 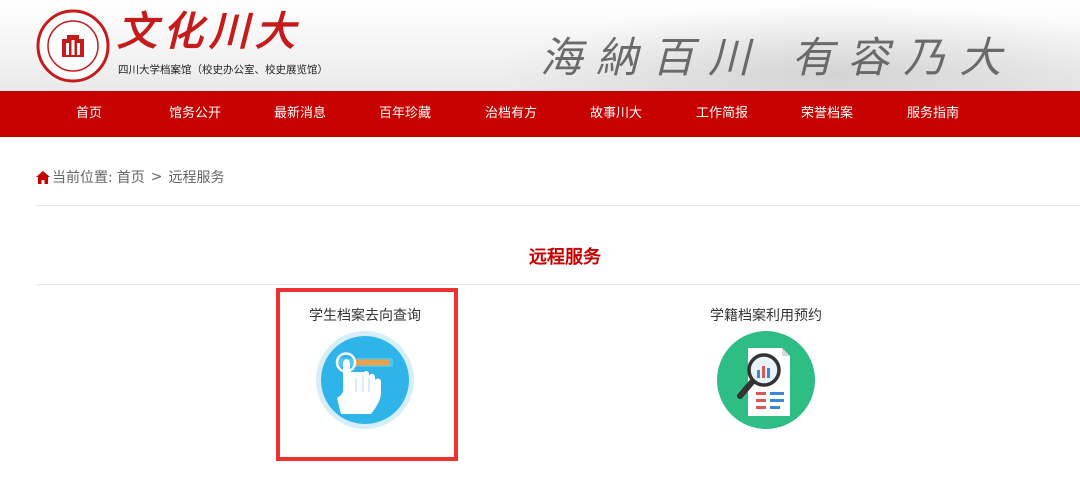 I want to click on breadcrumb: 当前位置: 首页 > 远程服务, so click(x=130, y=177).